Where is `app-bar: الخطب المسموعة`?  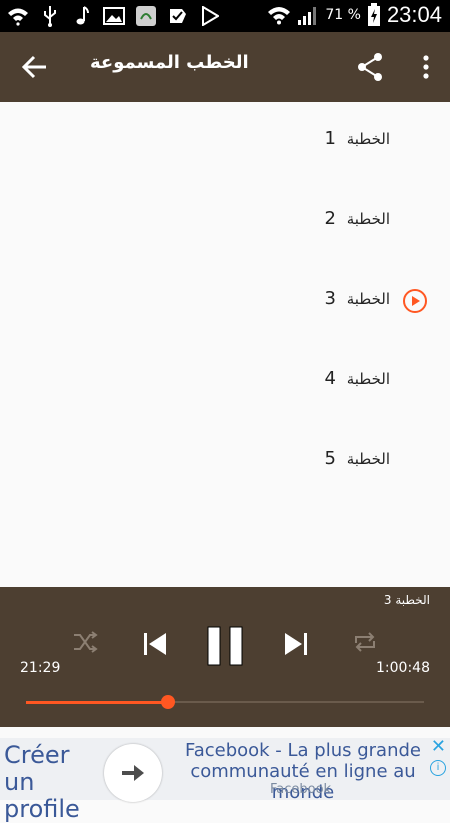
app-bar: الخطب المسموعة is located at coordinates (225, 67).